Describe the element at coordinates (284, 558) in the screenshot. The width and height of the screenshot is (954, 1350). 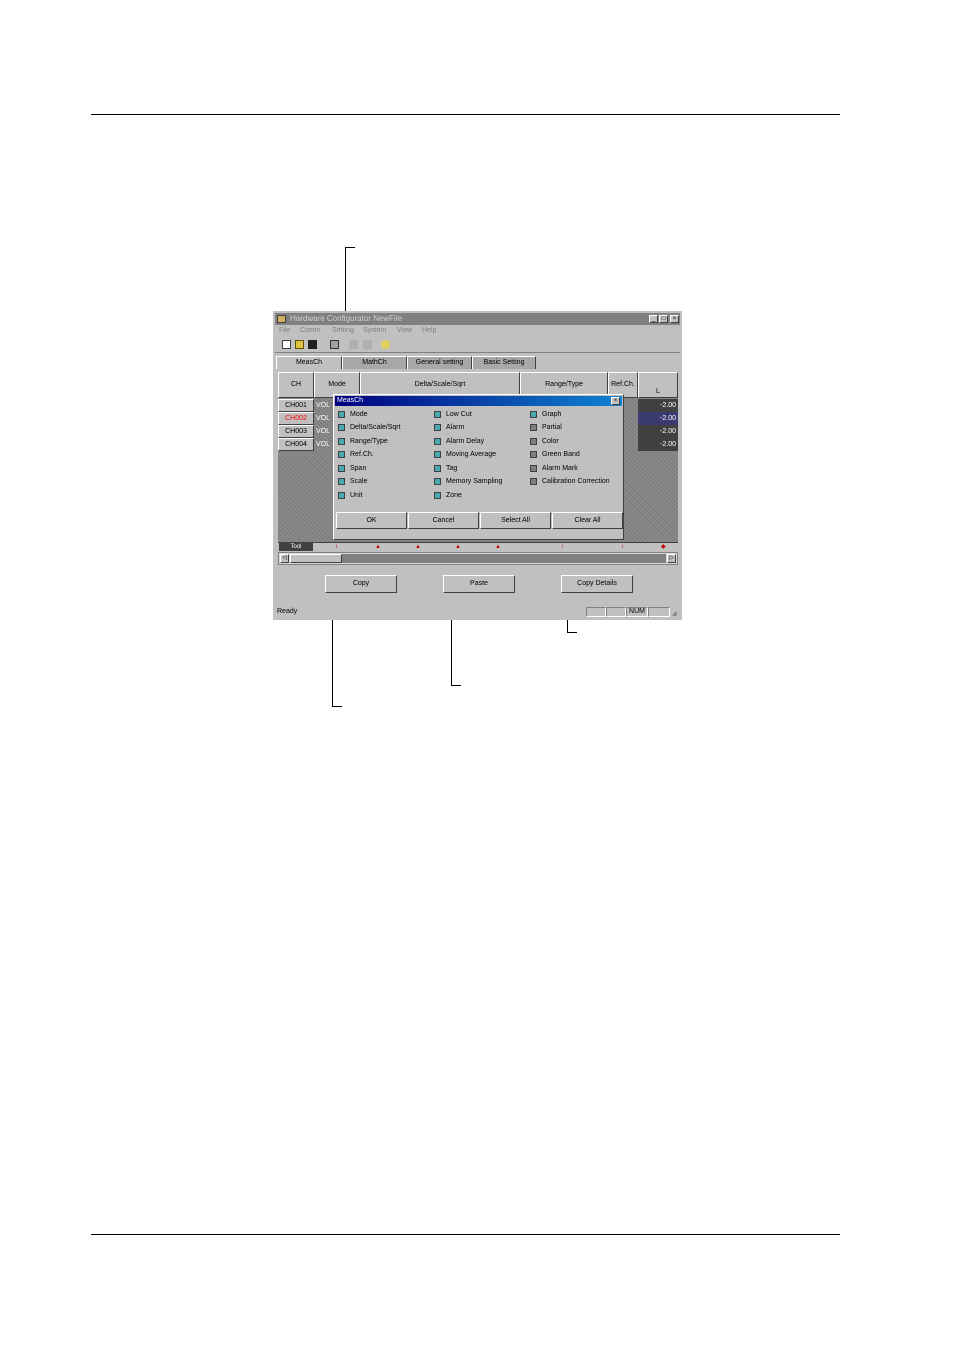
I see `scroll-left-icon: ◁` at that location.